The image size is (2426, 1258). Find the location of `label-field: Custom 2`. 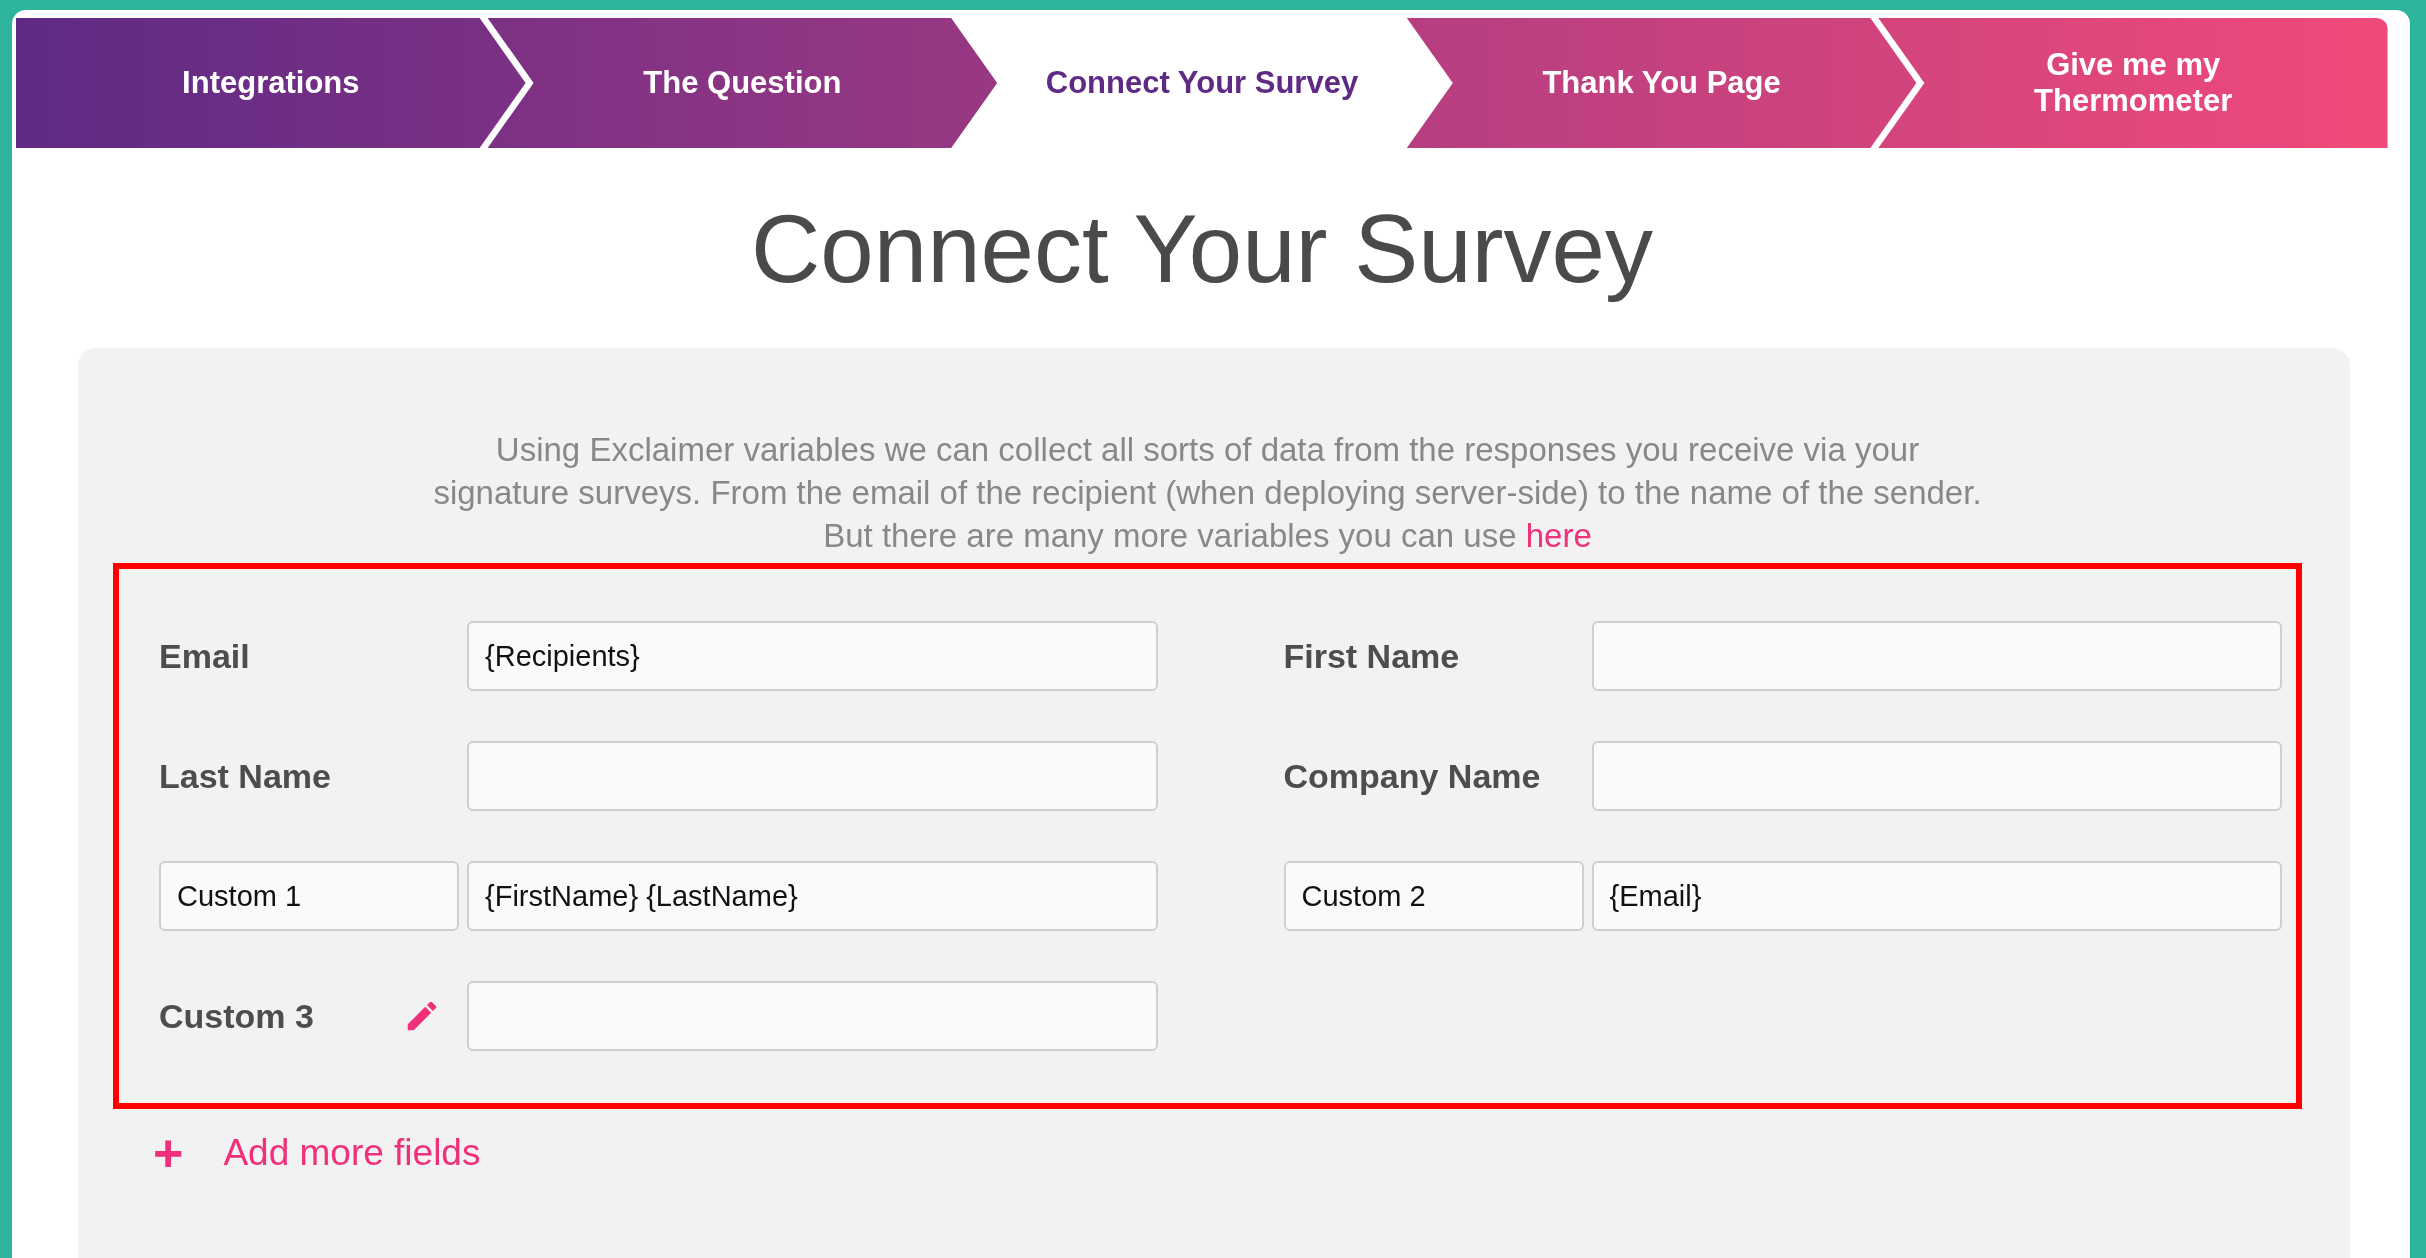

label-field: Custom 2 is located at coordinates (1433, 896).